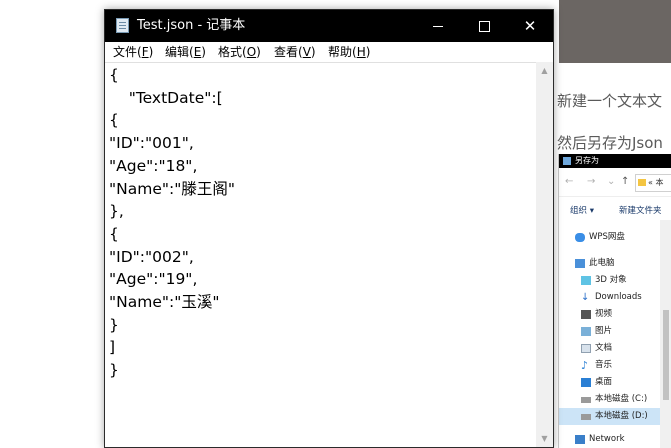  Describe the element at coordinates (615, 331) in the screenshot. I see `tree-item: 图片` at that location.